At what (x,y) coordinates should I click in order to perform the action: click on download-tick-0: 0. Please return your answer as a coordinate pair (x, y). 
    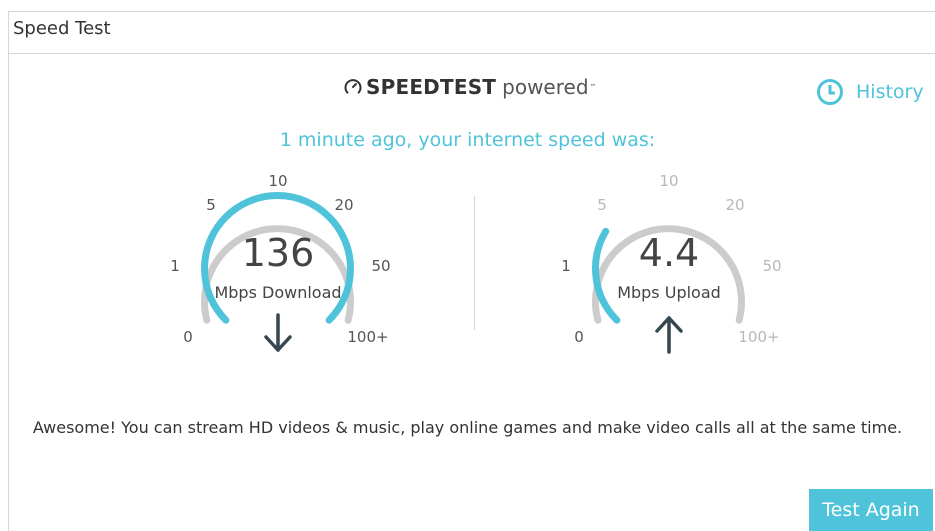
    Looking at the image, I should click on (188, 337).